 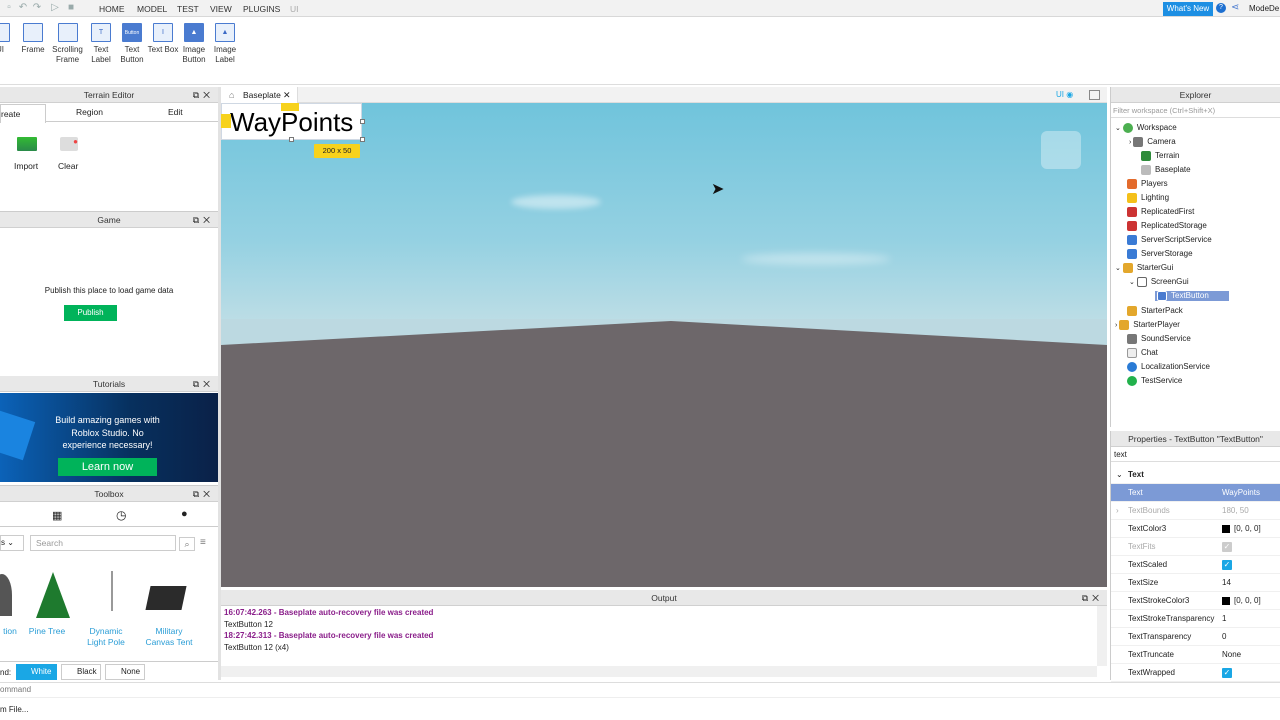 What do you see at coordinates (1160, 156) in the screenshot?
I see `tree-item-terrain: Terrain` at bounding box center [1160, 156].